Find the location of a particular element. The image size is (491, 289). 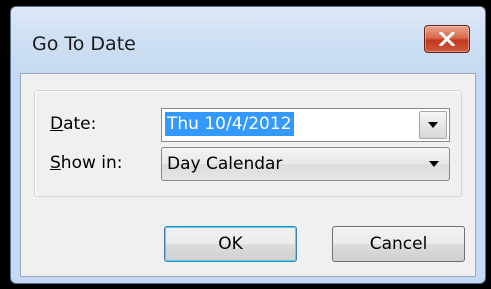

show-in-dropdown-arrow is located at coordinates (434, 164).